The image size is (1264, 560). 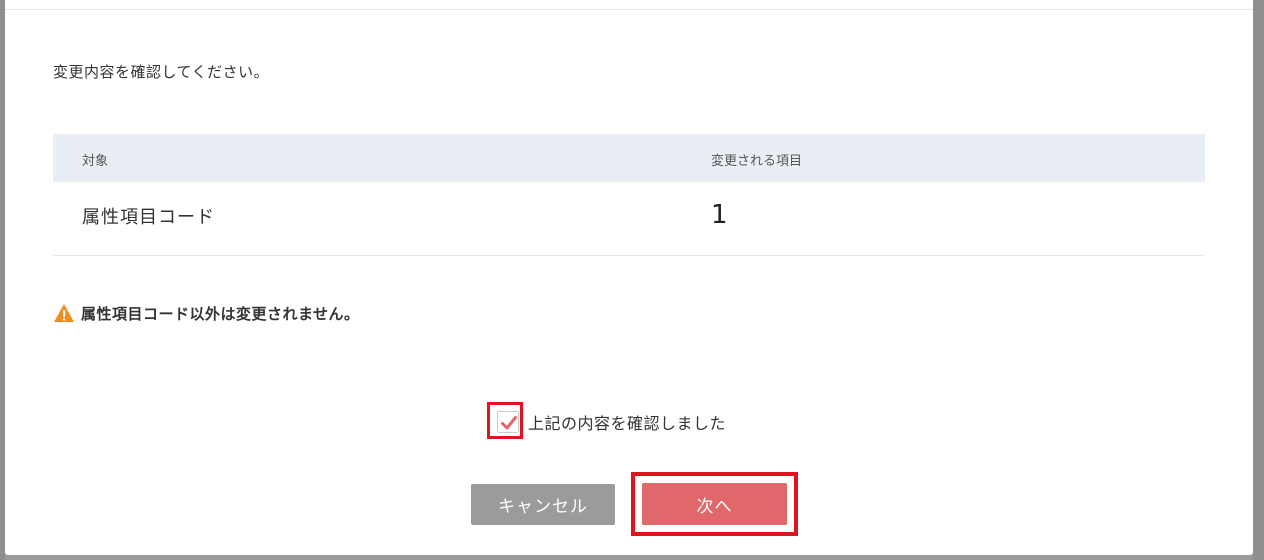 What do you see at coordinates (719, 215) in the screenshot?
I see `cell-changed-value: 1` at bounding box center [719, 215].